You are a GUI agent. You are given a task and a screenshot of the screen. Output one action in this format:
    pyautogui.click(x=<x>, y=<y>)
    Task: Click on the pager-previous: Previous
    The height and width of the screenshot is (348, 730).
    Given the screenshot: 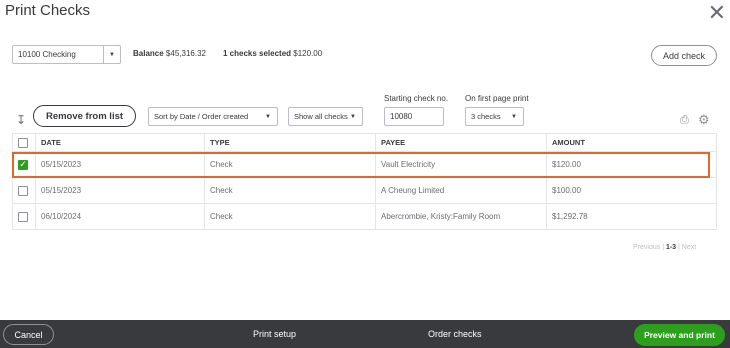 What is the action you would take?
    pyautogui.click(x=646, y=247)
    